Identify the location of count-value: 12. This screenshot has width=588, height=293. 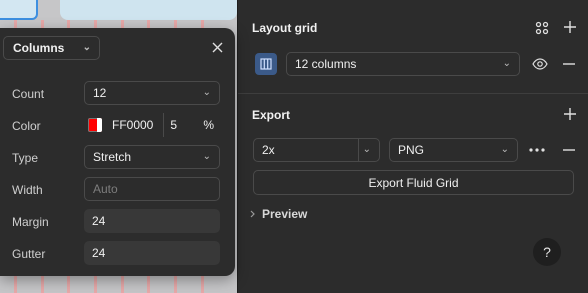
(100, 93).